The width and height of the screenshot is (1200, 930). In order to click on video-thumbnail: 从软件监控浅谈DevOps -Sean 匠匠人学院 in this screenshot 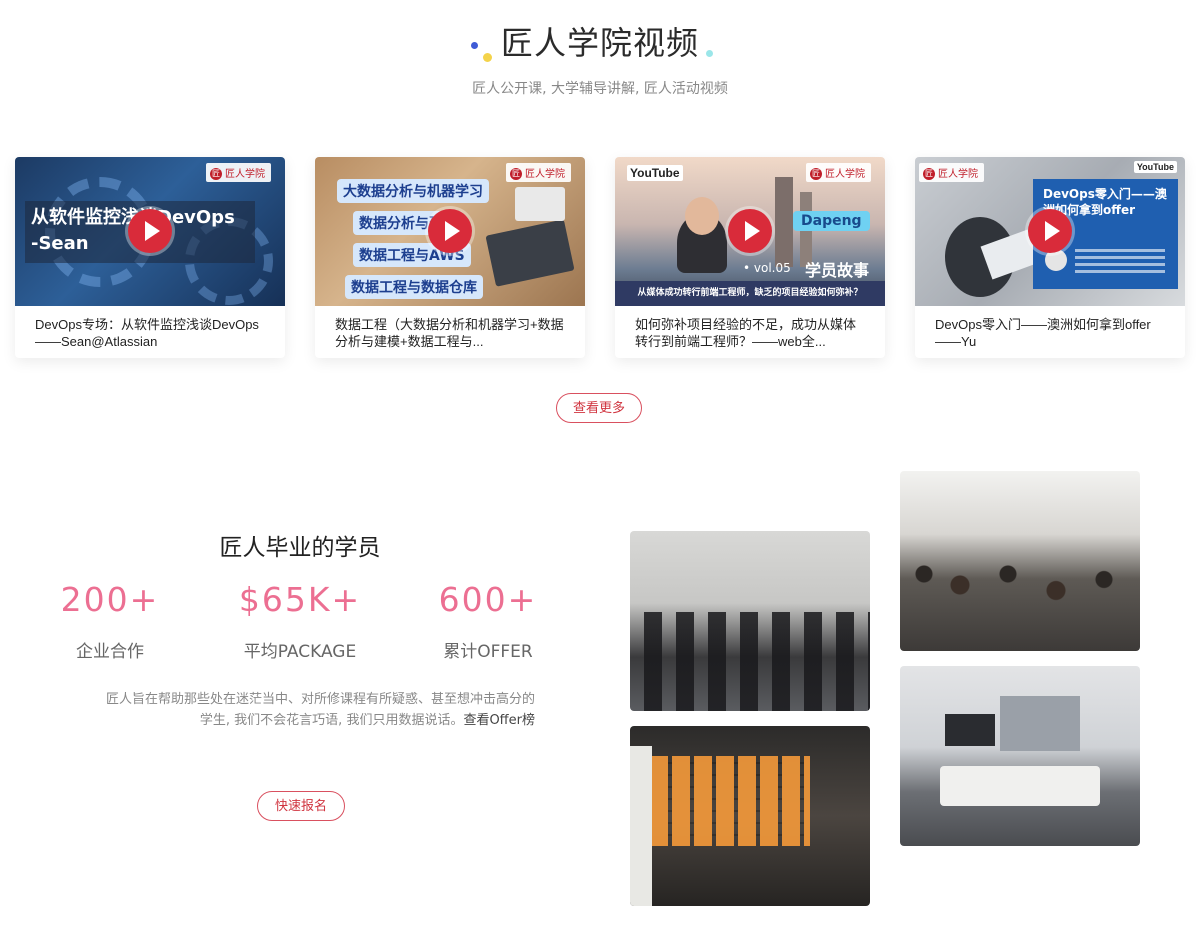, I will do `click(150, 231)`.